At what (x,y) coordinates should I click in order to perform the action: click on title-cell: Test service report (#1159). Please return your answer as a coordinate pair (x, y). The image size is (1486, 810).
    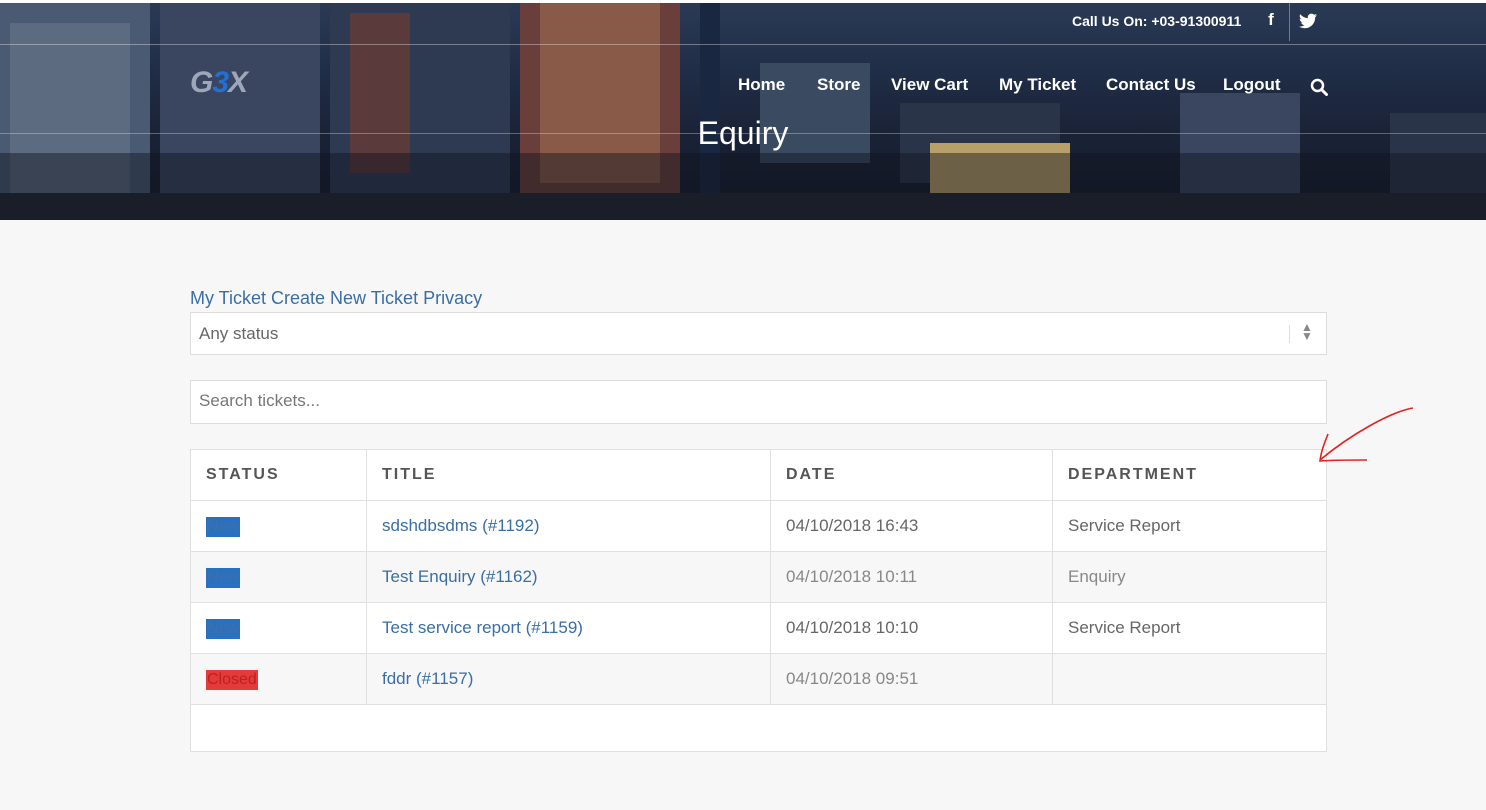
    Looking at the image, I should click on (568, 628).